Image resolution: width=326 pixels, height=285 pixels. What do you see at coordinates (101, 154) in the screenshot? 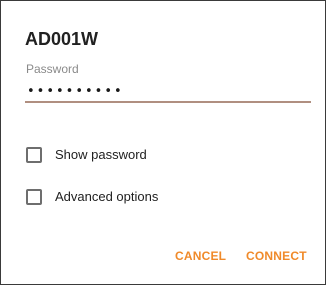
I see `show-password-label: Show password` at bounding box center [101, 154].